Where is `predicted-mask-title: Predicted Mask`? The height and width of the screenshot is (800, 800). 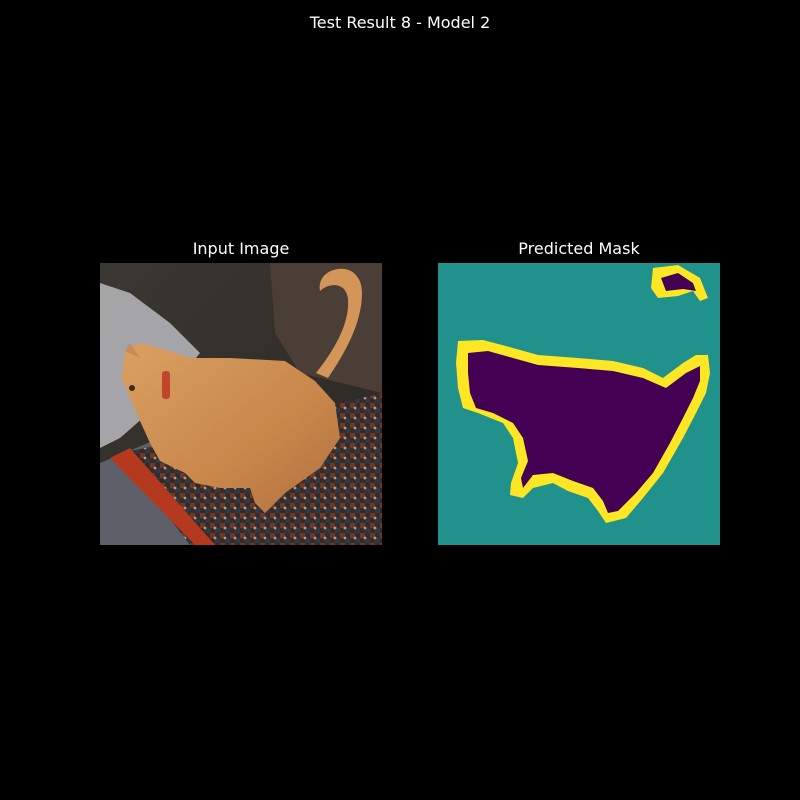
predicted-mask-title: Predicted Mask is located at coordinates (579, 248).